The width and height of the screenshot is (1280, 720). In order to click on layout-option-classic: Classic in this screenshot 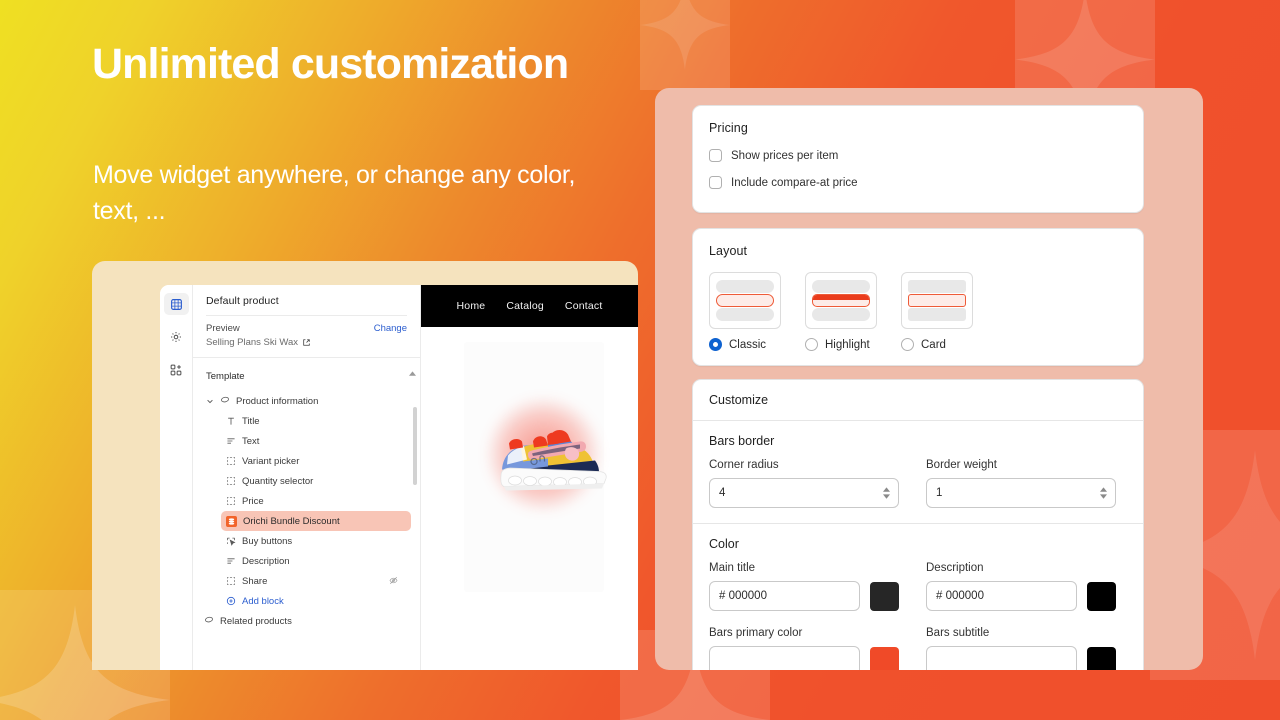, I will do `click(745, 311)`.